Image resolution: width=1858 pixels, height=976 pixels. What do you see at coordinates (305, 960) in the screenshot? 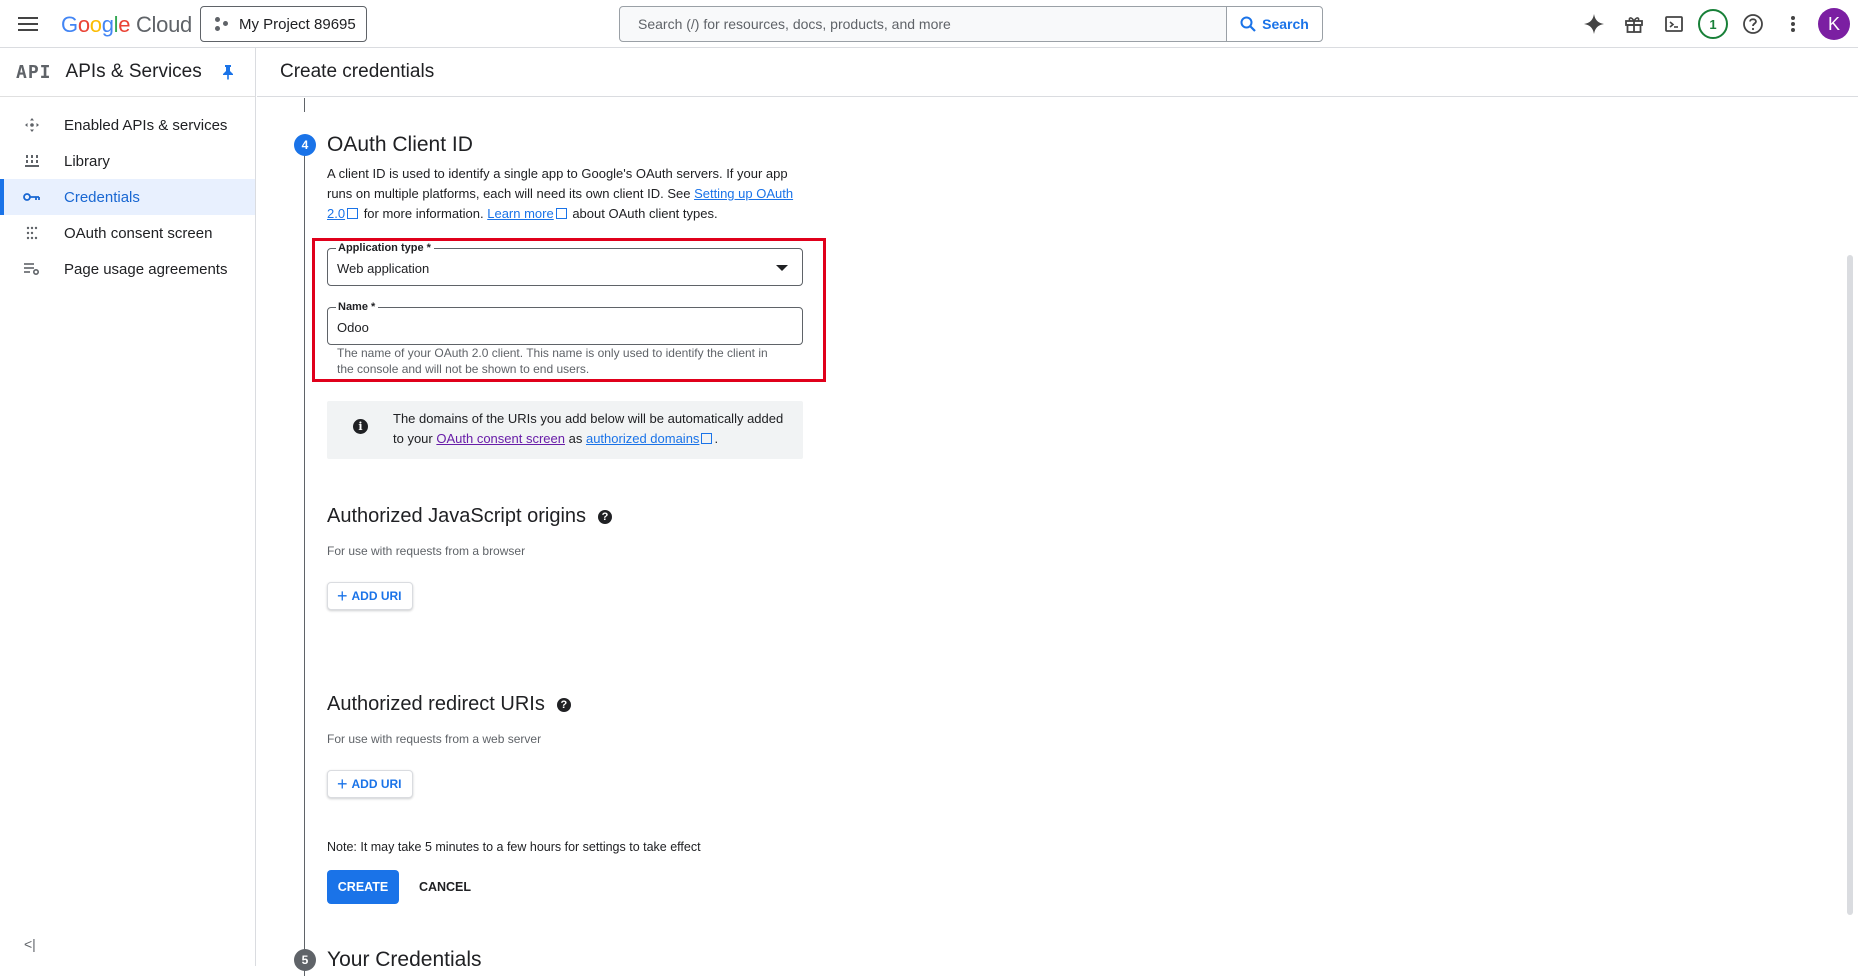
I see `step-number-5: 5` at bounding box center [305, 960].